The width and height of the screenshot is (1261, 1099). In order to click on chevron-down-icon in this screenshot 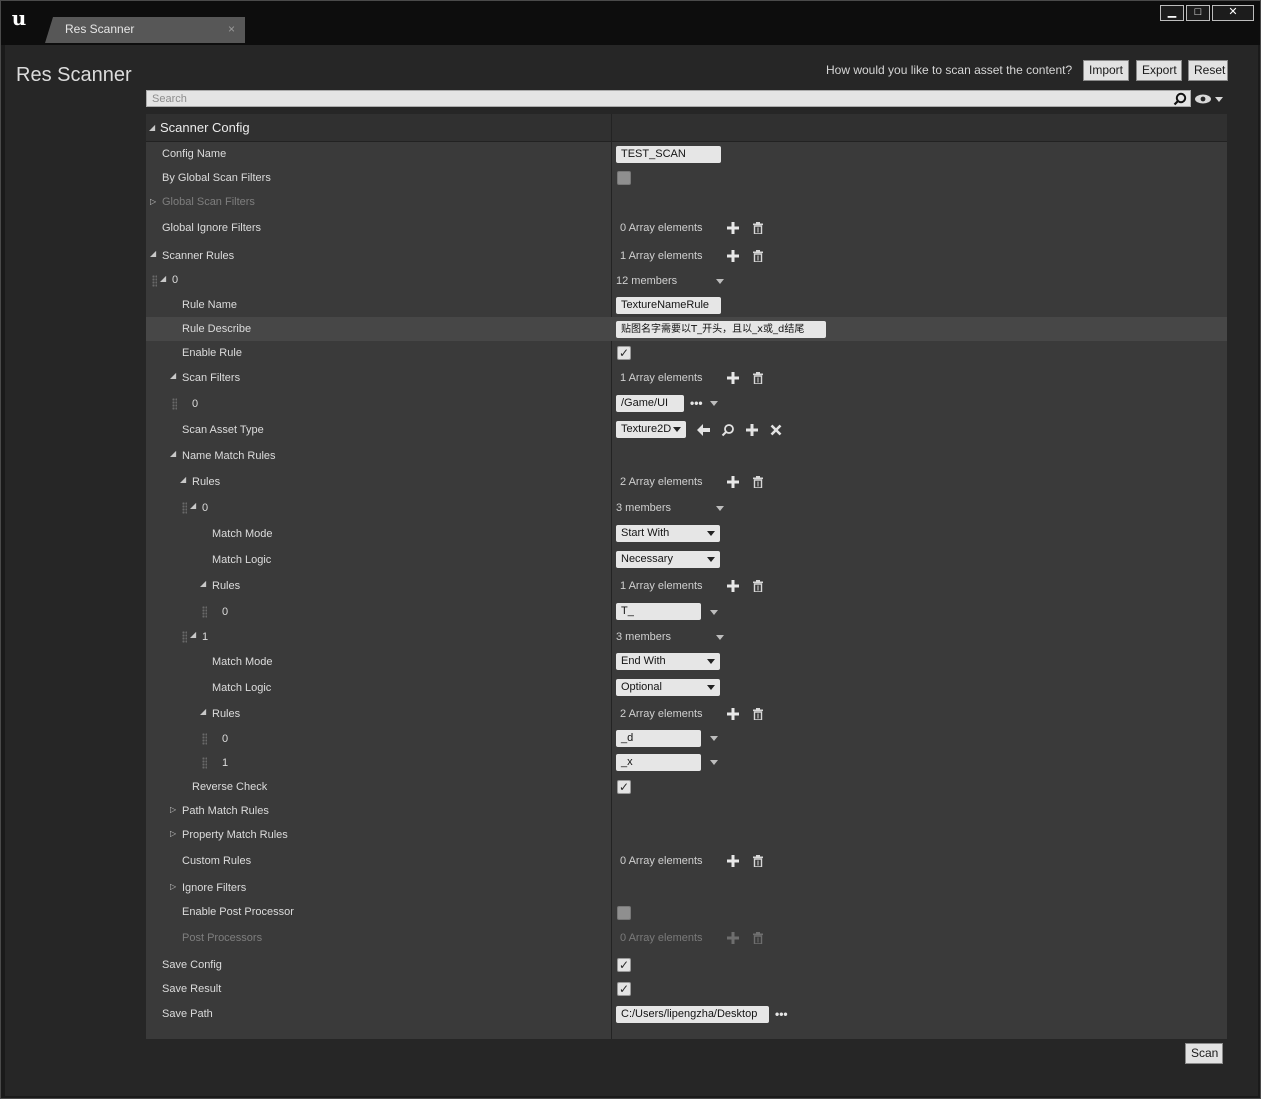, I will do `click(711, 533)`.